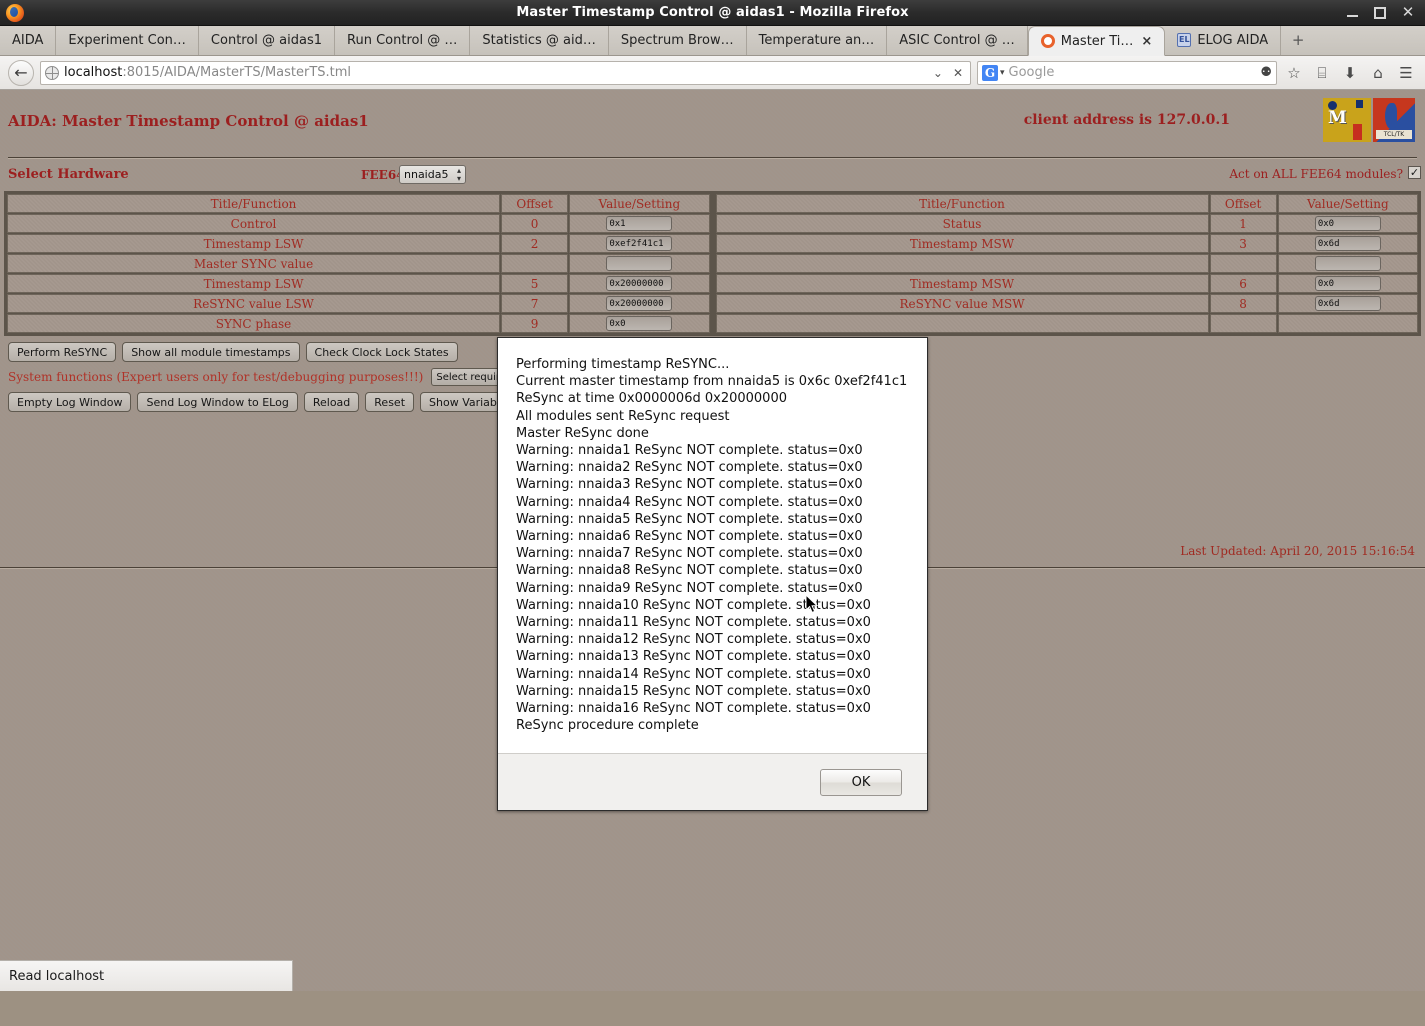  I want to click on row-value-cell: 0xef2f41c1, so click(639, 243).